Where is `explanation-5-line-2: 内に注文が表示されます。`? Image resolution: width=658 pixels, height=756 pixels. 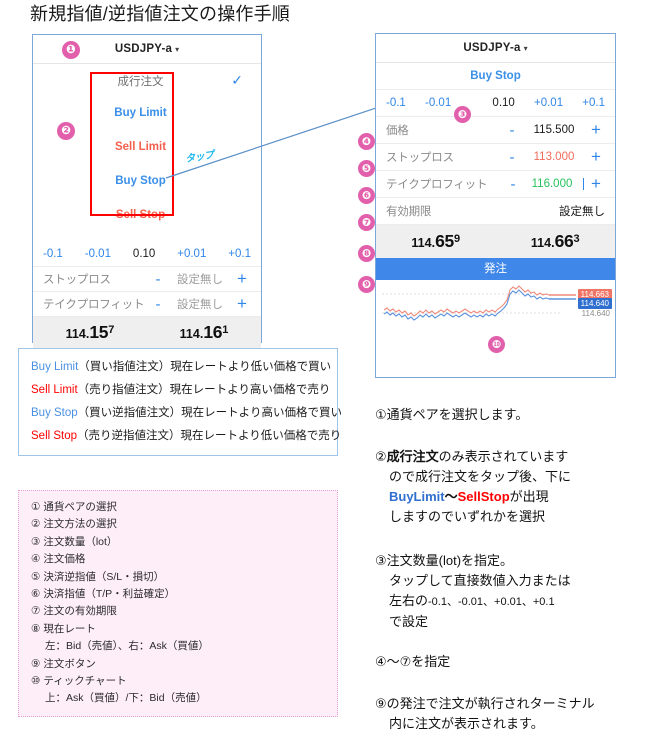
explanation-5-line-2: 内に注文が表示されます。 is located at coordinates (466, 723).